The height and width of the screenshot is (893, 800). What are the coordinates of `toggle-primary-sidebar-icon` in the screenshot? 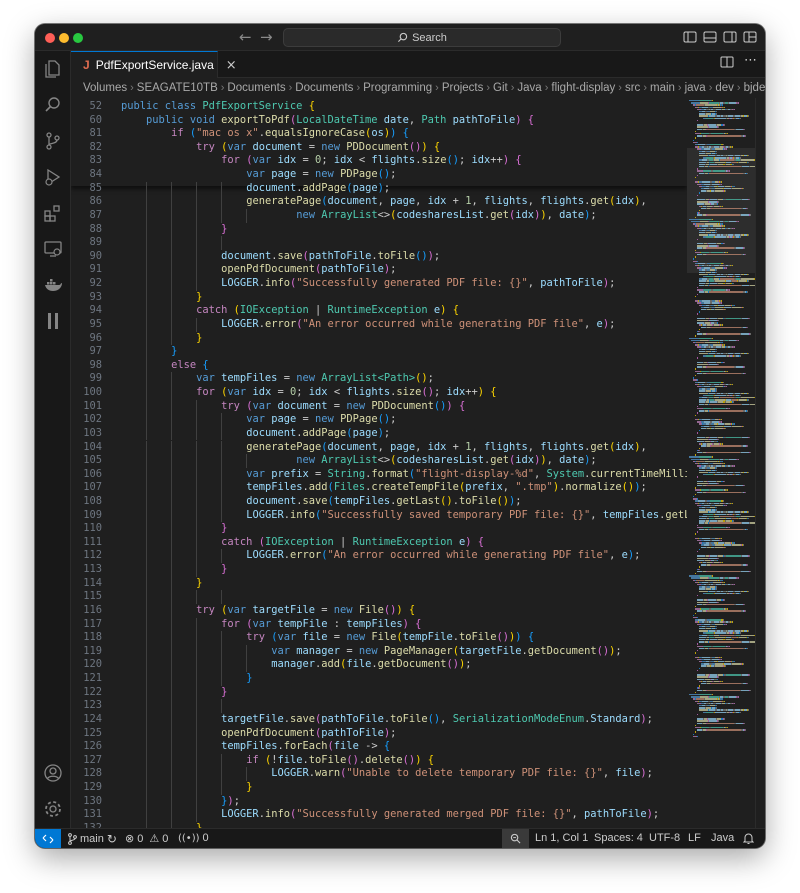 It's located at (690, 37).